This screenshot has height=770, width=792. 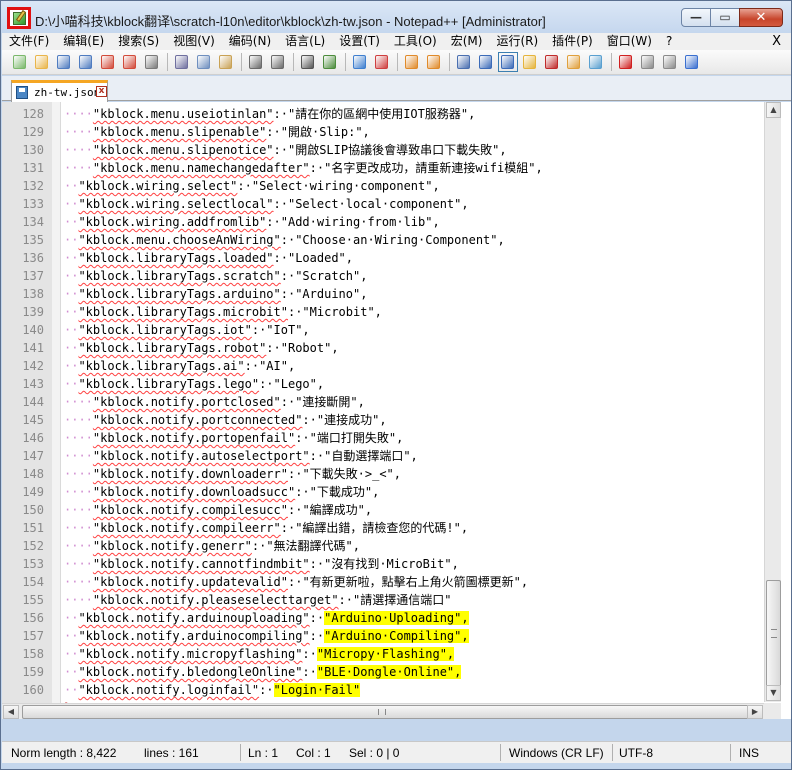 I want to click on function-list-icon, so click(x=552, y=62).